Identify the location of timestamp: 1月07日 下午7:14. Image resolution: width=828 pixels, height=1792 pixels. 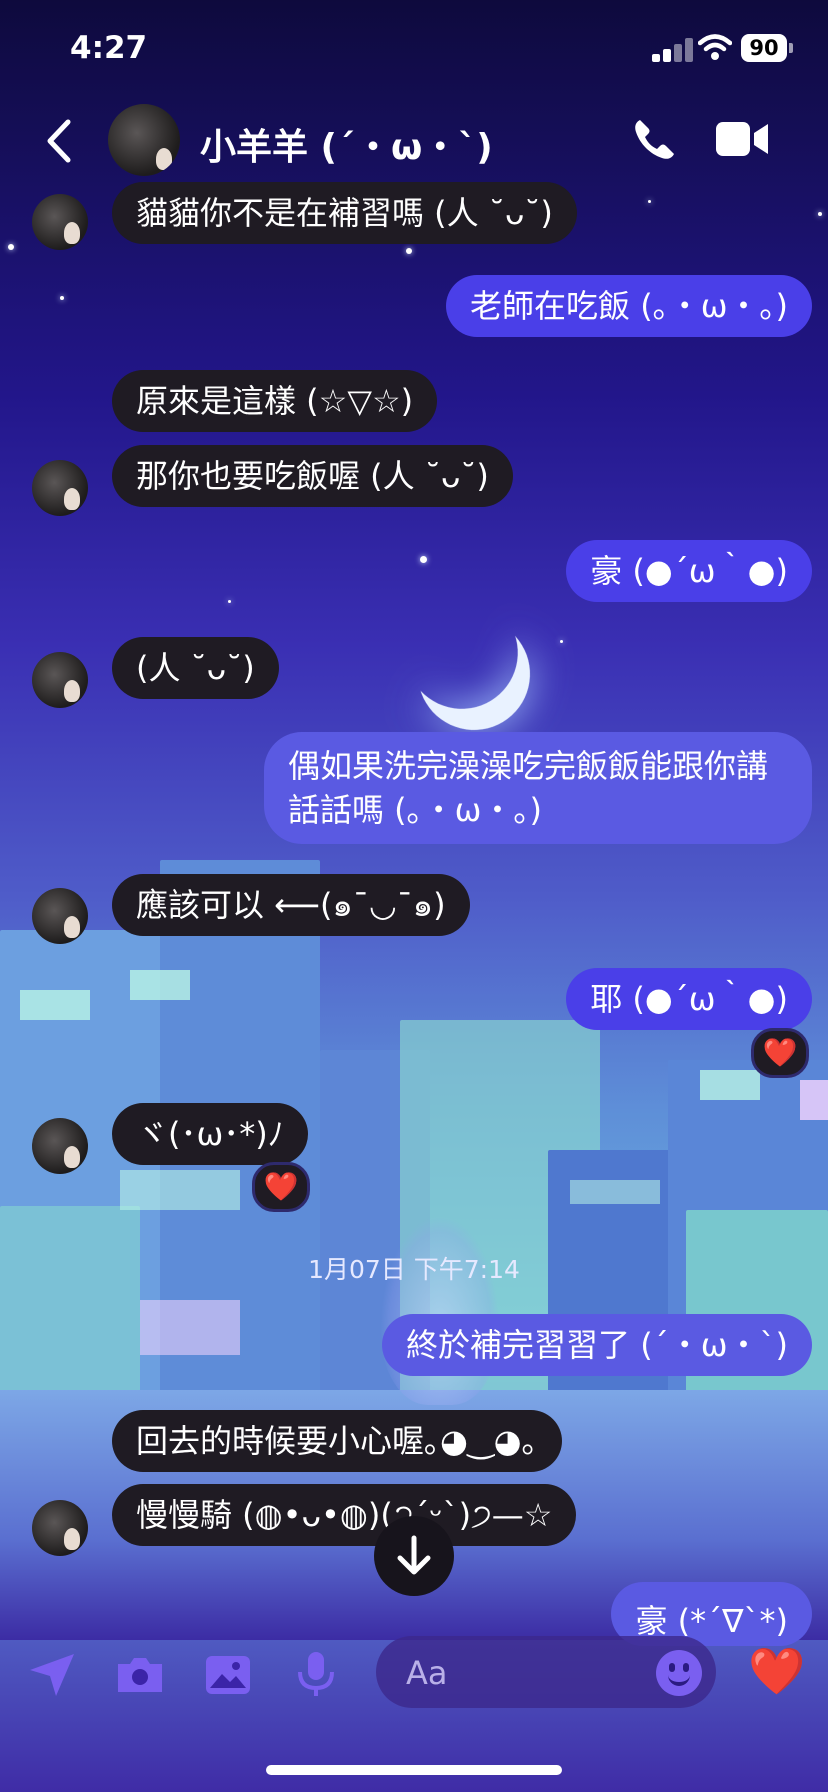
(414, 1269).